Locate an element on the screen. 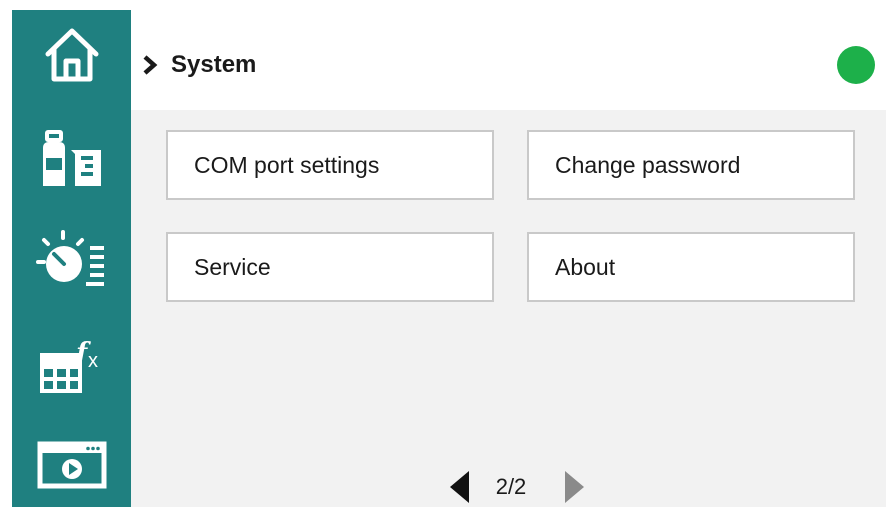 The image size is (886, 507). status-indicator is located at coordinates (856, 65).